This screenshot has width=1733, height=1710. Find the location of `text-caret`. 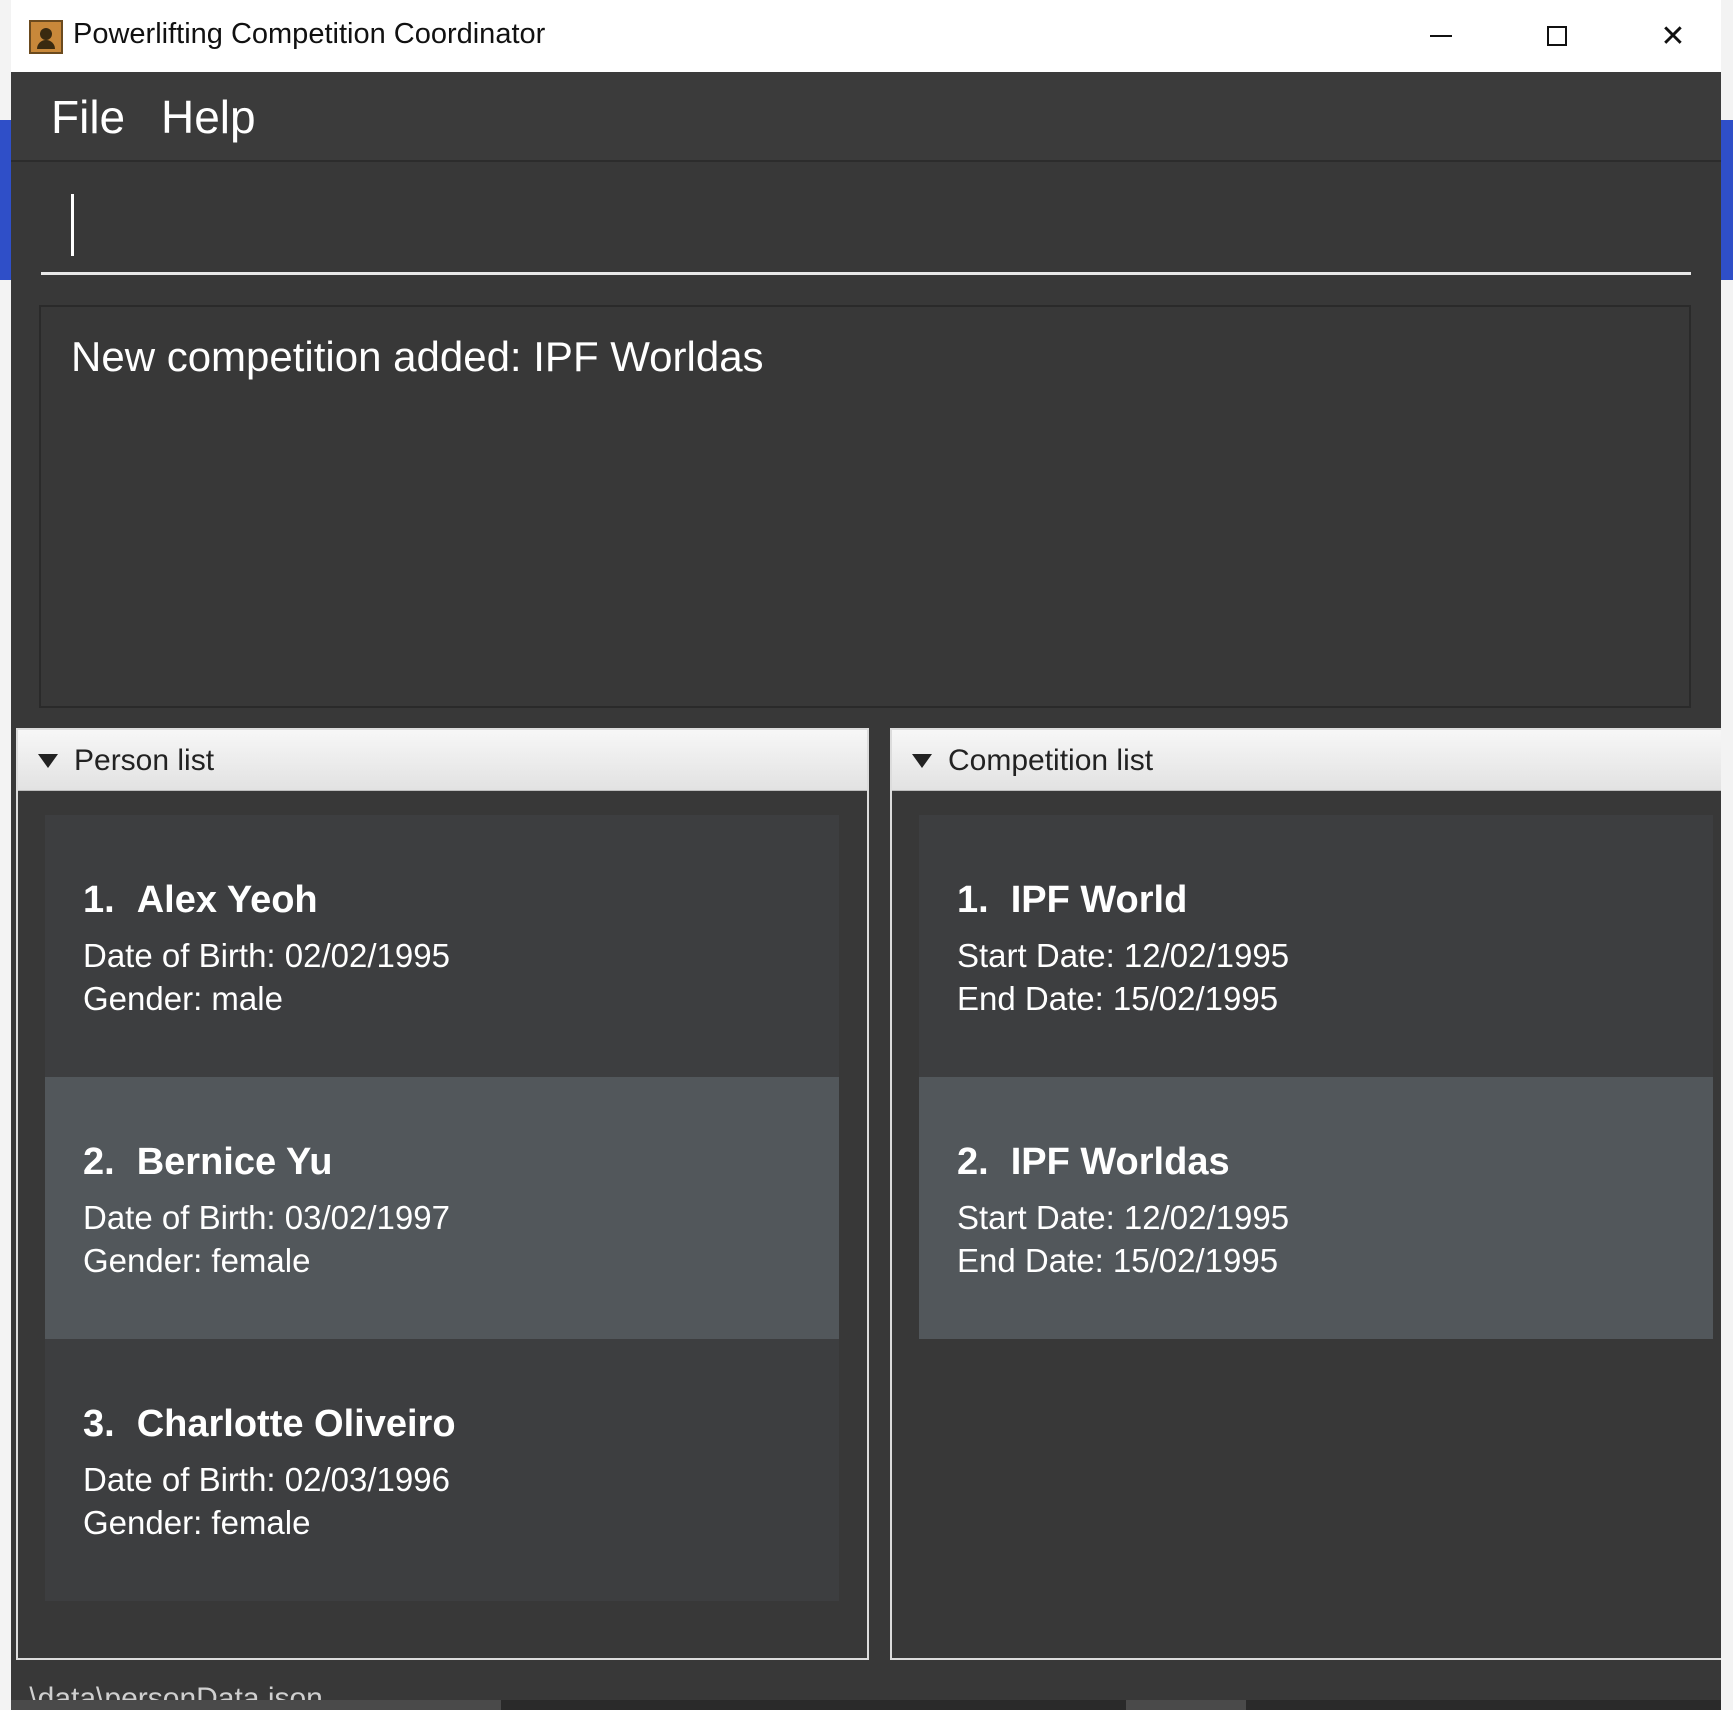

text-caret is located at coordinates (72, 225).